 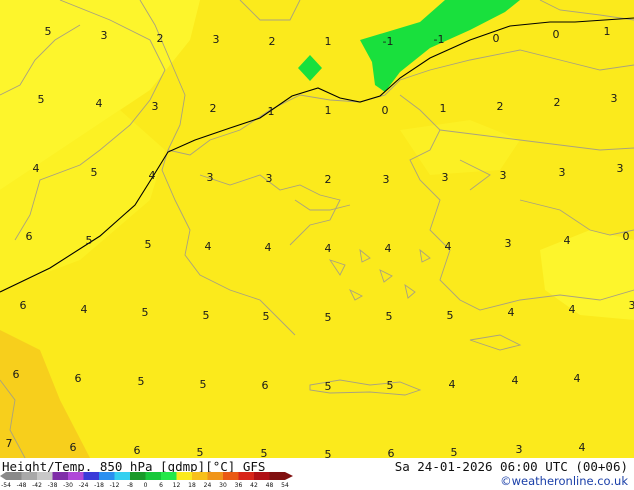 What do you see at coordinates (37, 485) in the screenshot?
I see `legend-tick-label: -42` at bounding box center [37, 485].